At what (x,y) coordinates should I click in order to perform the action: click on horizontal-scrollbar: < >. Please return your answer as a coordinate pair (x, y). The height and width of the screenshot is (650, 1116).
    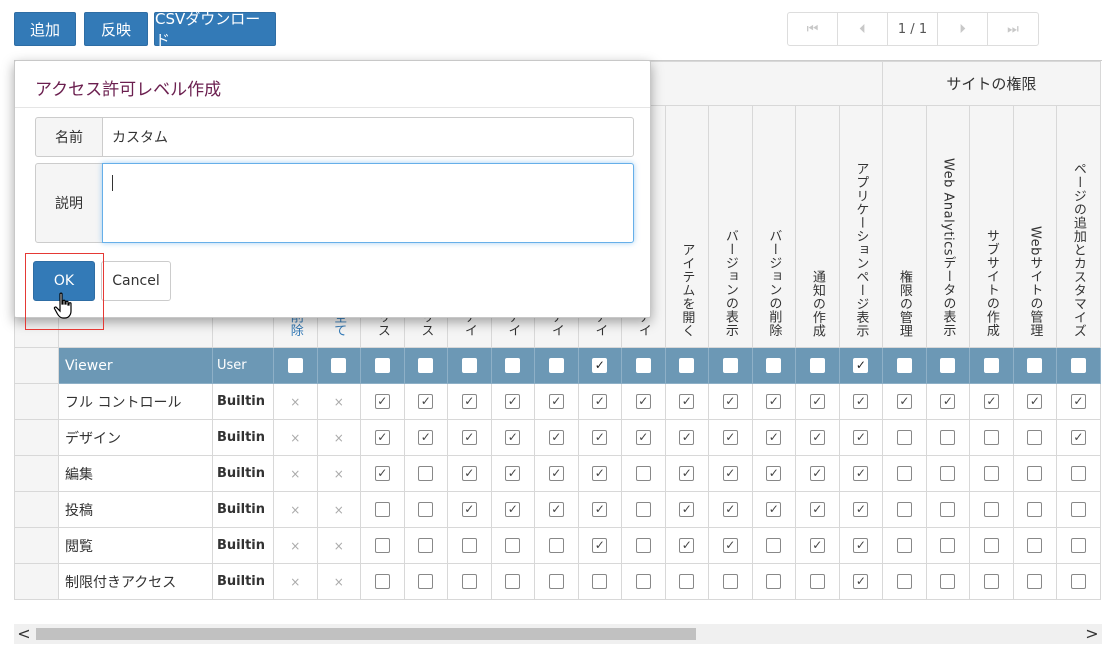
    Looking at the image, I should click on (558, 634).